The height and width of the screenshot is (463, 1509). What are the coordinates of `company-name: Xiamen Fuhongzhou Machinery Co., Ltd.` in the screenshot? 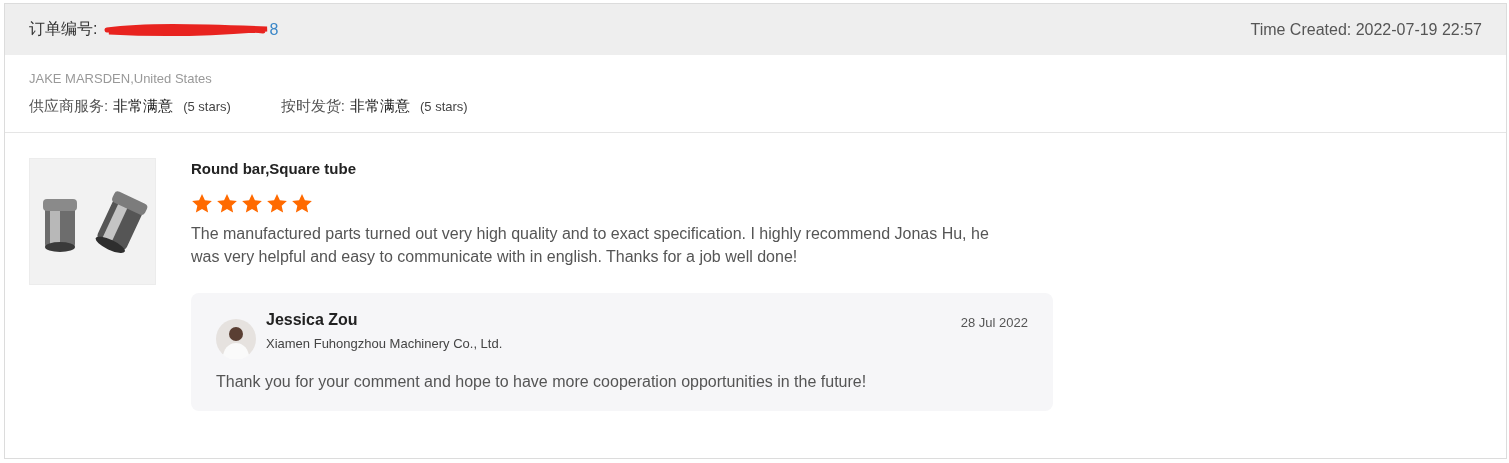 It's located at (385, 343).